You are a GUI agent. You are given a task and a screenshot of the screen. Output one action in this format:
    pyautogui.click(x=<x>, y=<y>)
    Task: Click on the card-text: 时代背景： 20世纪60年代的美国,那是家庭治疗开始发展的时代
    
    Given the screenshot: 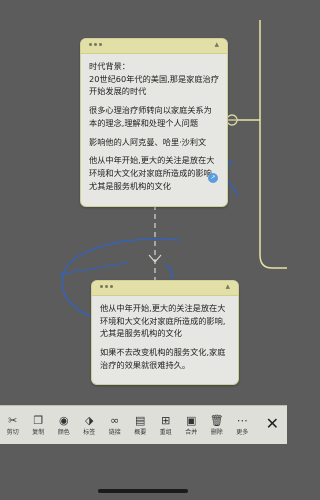 What is the action you would take?
    pyautogui.click(x=154, y=79)
    